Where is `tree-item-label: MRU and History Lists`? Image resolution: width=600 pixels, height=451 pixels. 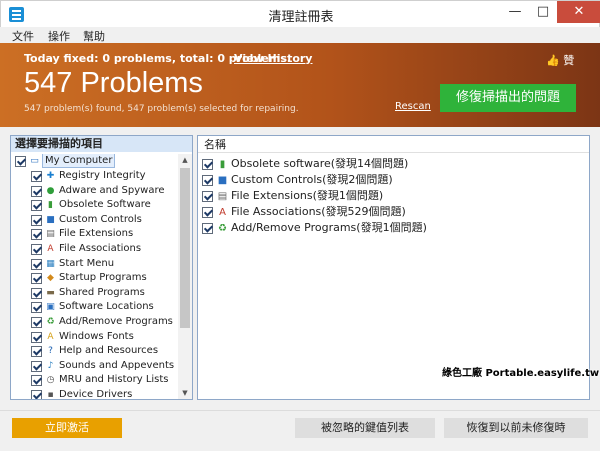 tree-item-label: MRU and History Lists is located at coordinates (114, 380).